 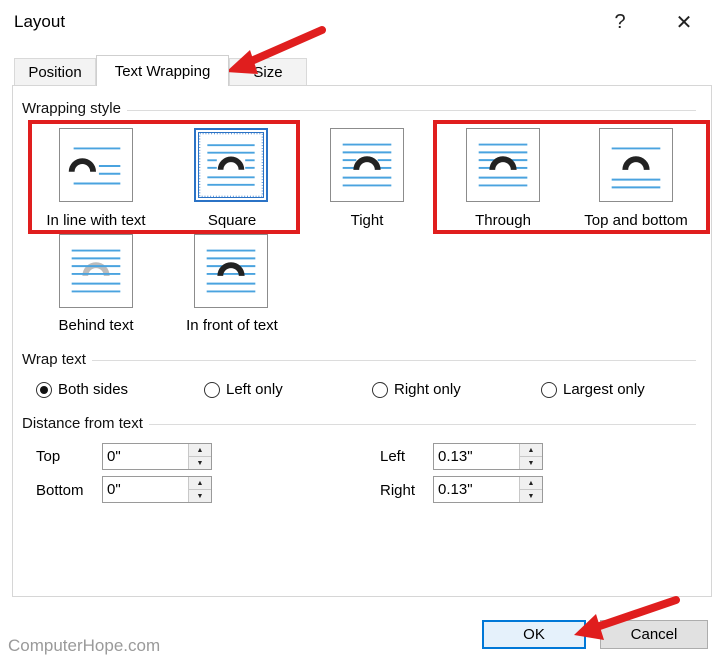 I want to click on top-distance-spinner: 0" ▲ ▼, so click(x=157, y=456).